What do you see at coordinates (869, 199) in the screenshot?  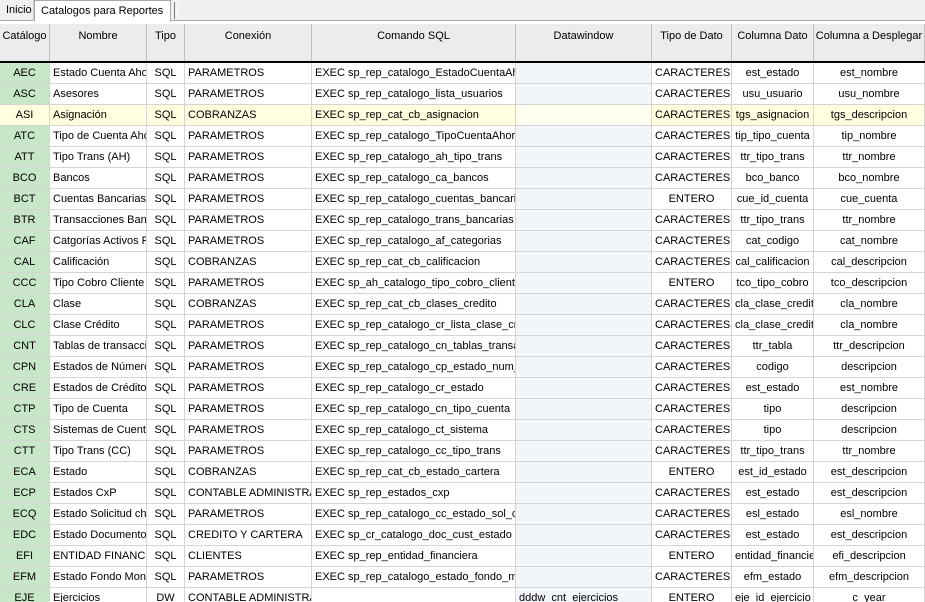 I see `cell-columna-a-desplegar: cue_cuenta` at bounding box center [869, 199].